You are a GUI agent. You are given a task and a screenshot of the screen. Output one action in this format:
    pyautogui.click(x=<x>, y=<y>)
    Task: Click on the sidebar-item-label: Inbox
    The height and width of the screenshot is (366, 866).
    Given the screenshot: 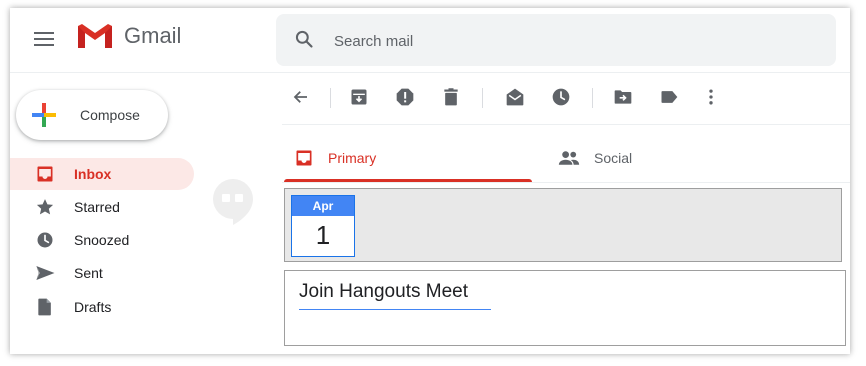 What is the action you would take?
    pyautogui.click(x=93, y=174)
    